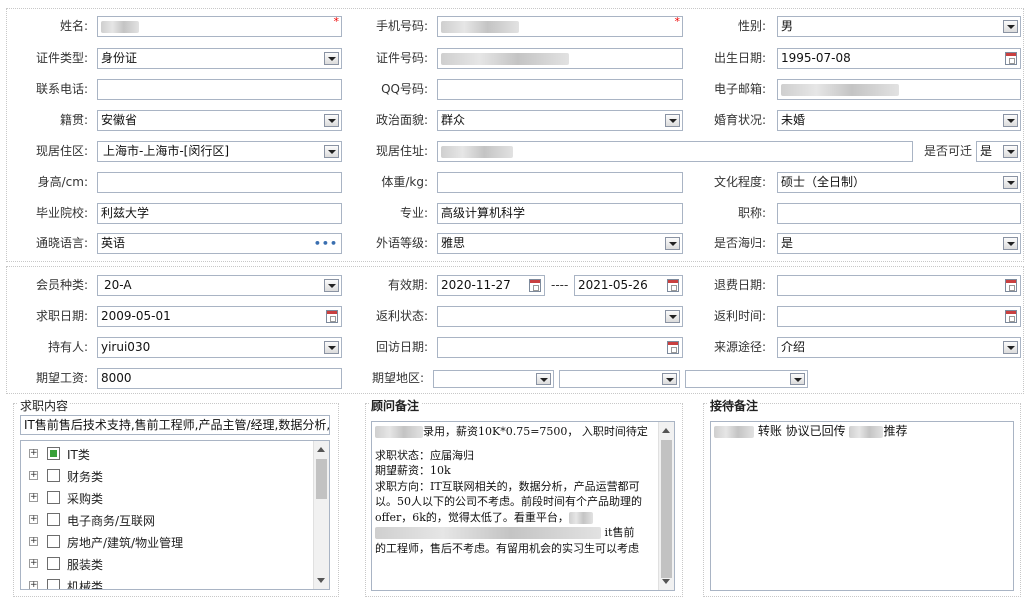 The image size is (1027, 599). What do you see at coordinates (675, 151) in the screenshot?
I see `address-input` at bounding box center [675, 151].